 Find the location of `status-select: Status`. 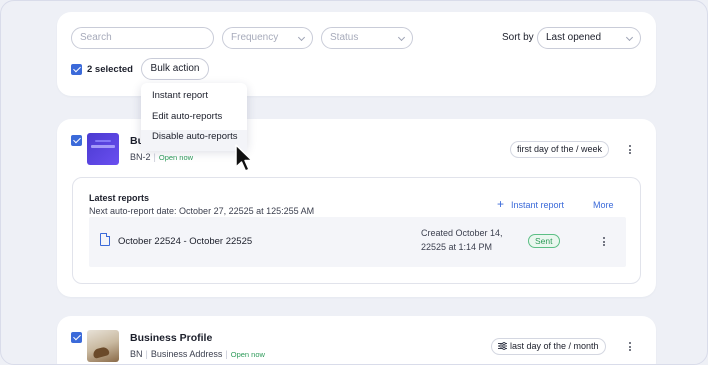

status-select: Status is located at coordinates (367, 38).